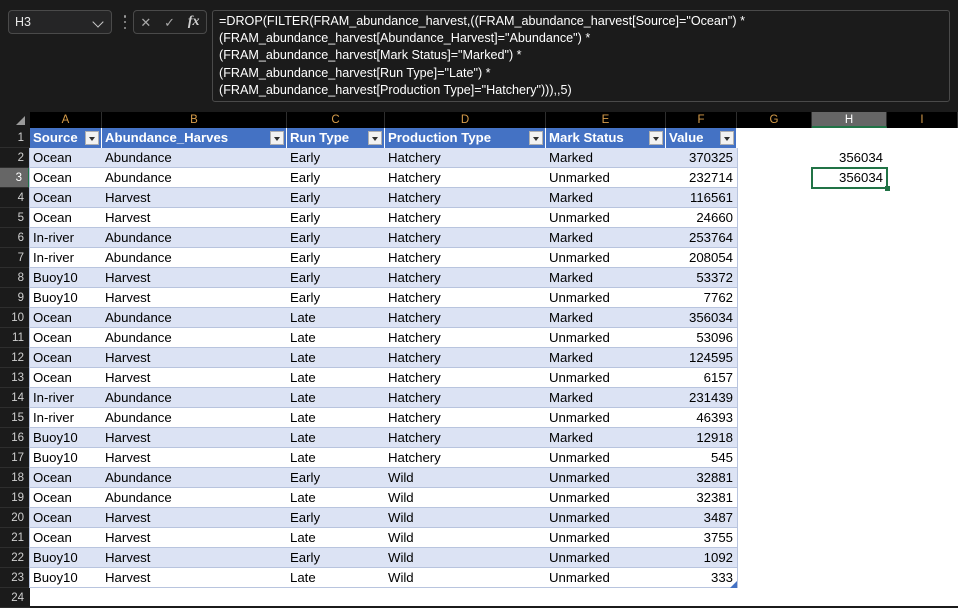 This screenshot has height=608, width=958. Describe the element at coordinates (606, 120) in the screenshot. I see `column-header-e: E` at that location.